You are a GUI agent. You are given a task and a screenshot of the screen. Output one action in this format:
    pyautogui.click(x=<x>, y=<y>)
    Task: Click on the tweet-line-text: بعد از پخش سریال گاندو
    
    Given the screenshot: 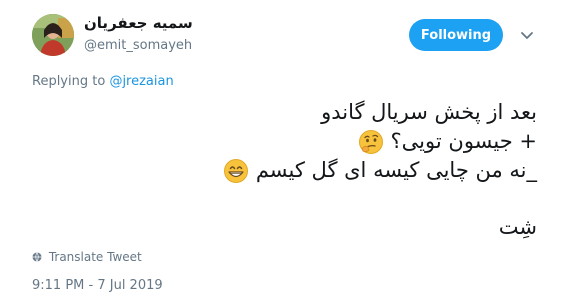 What is the action you would take?
    pyautogui.click(x=429, y=112)
    